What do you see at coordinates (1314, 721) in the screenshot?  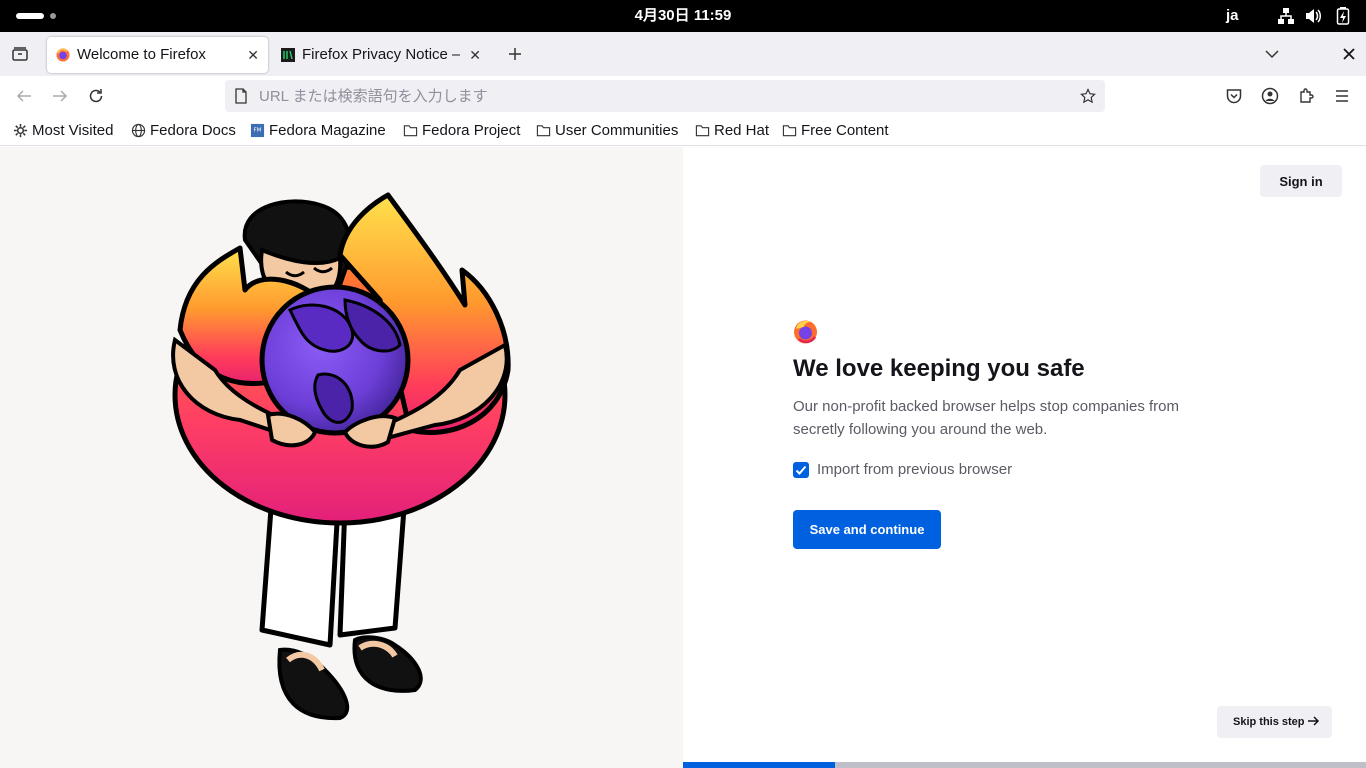 I see `arrow-right-icon` at bounding box center [1314, 721].